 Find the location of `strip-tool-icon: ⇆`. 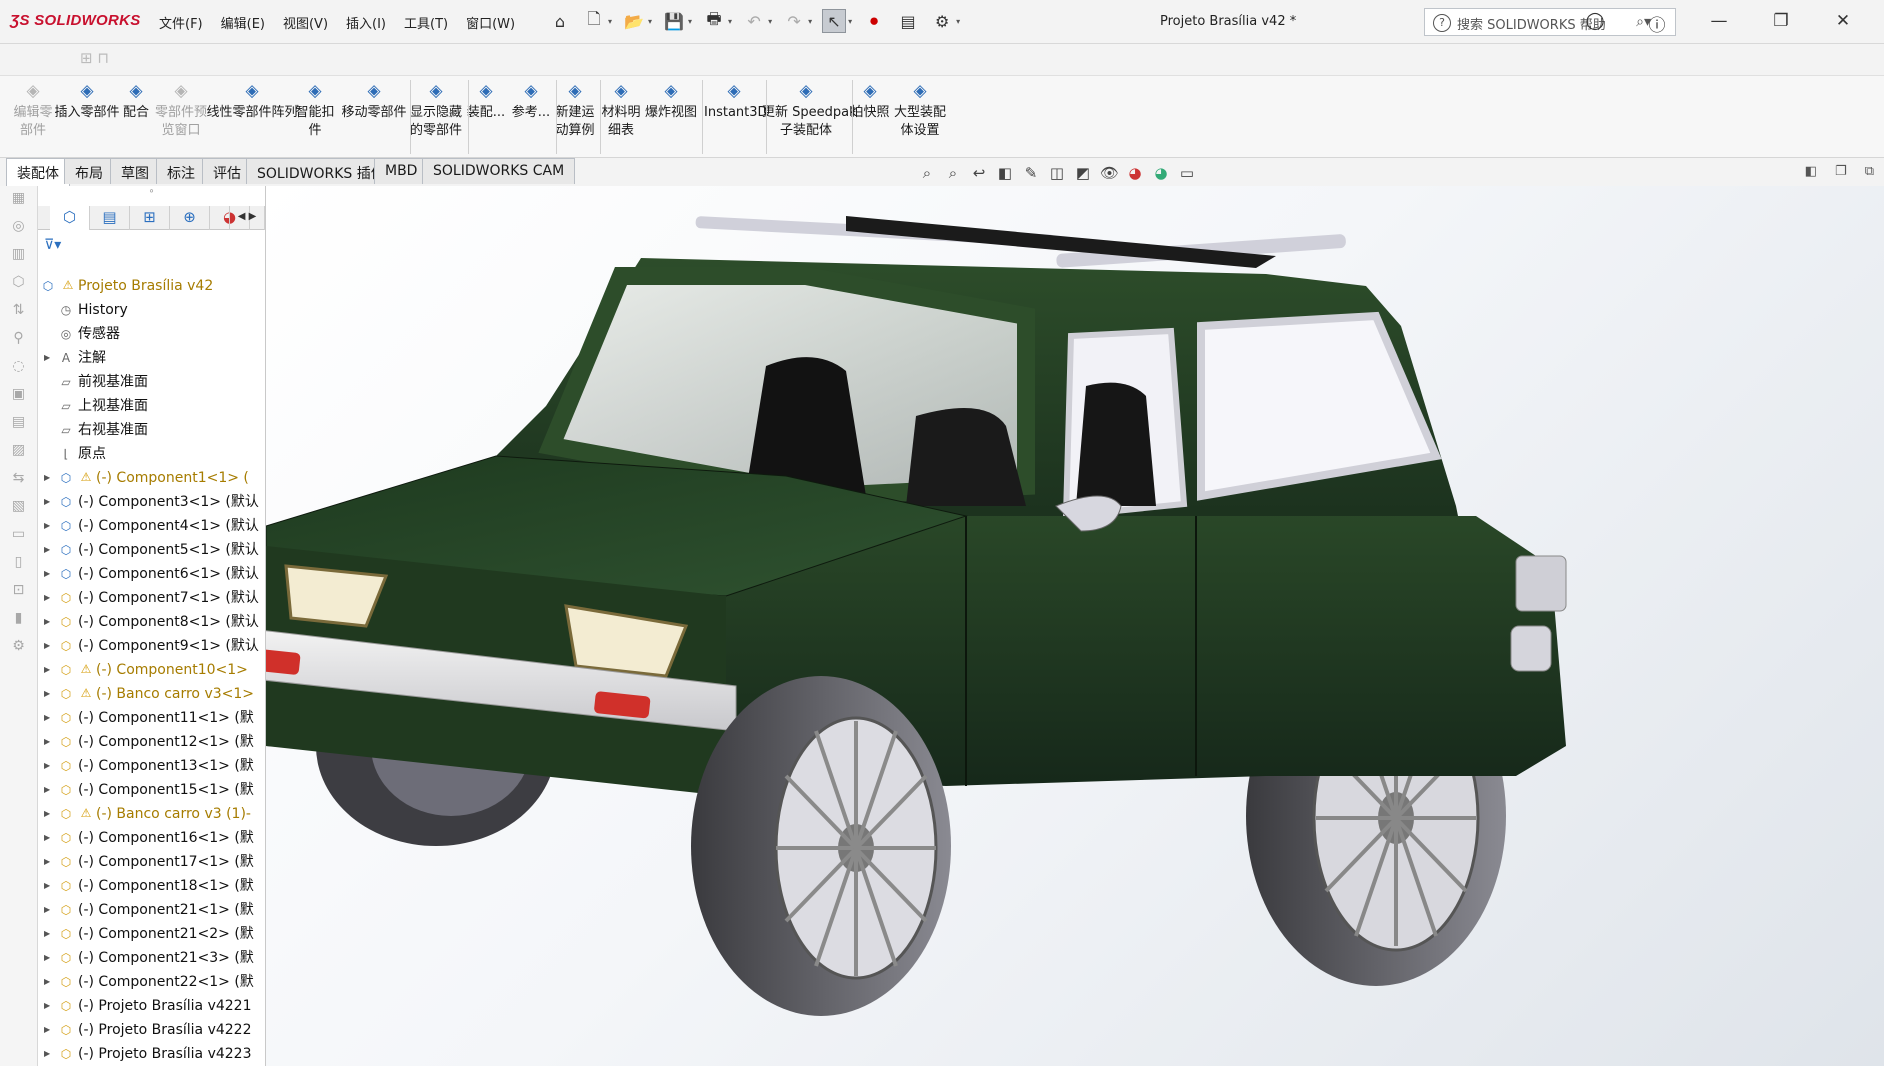

strip-tool-icon: ⇆ is located at coordinates (18, 482).